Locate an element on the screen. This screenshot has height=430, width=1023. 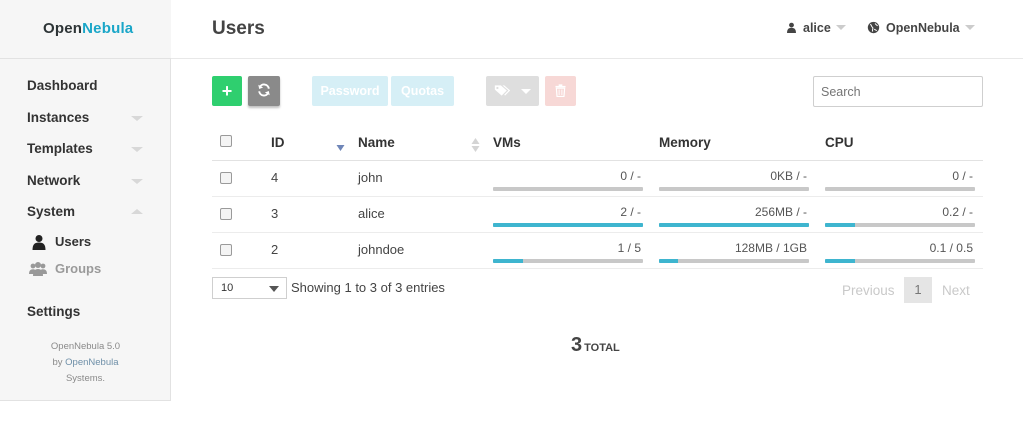
sidebar-item-network: Network is located at coordinates (85, 181).